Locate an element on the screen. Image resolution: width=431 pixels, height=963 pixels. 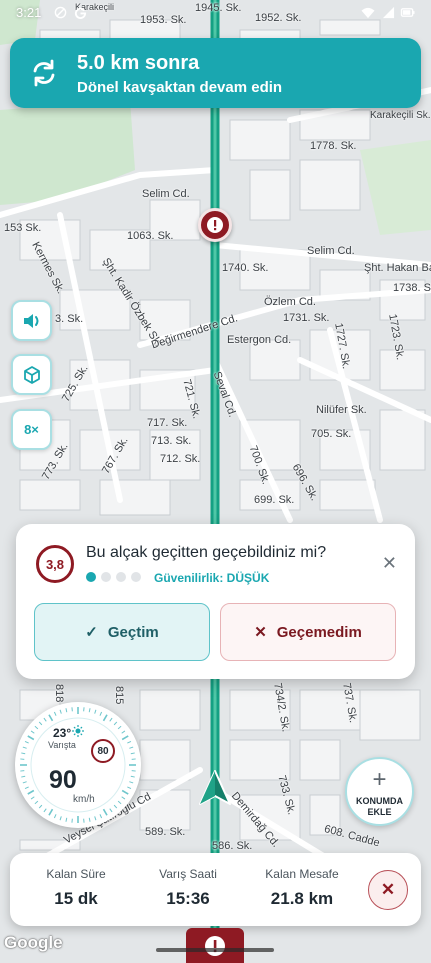
3d-view-button is located at coordinates (31, 374).